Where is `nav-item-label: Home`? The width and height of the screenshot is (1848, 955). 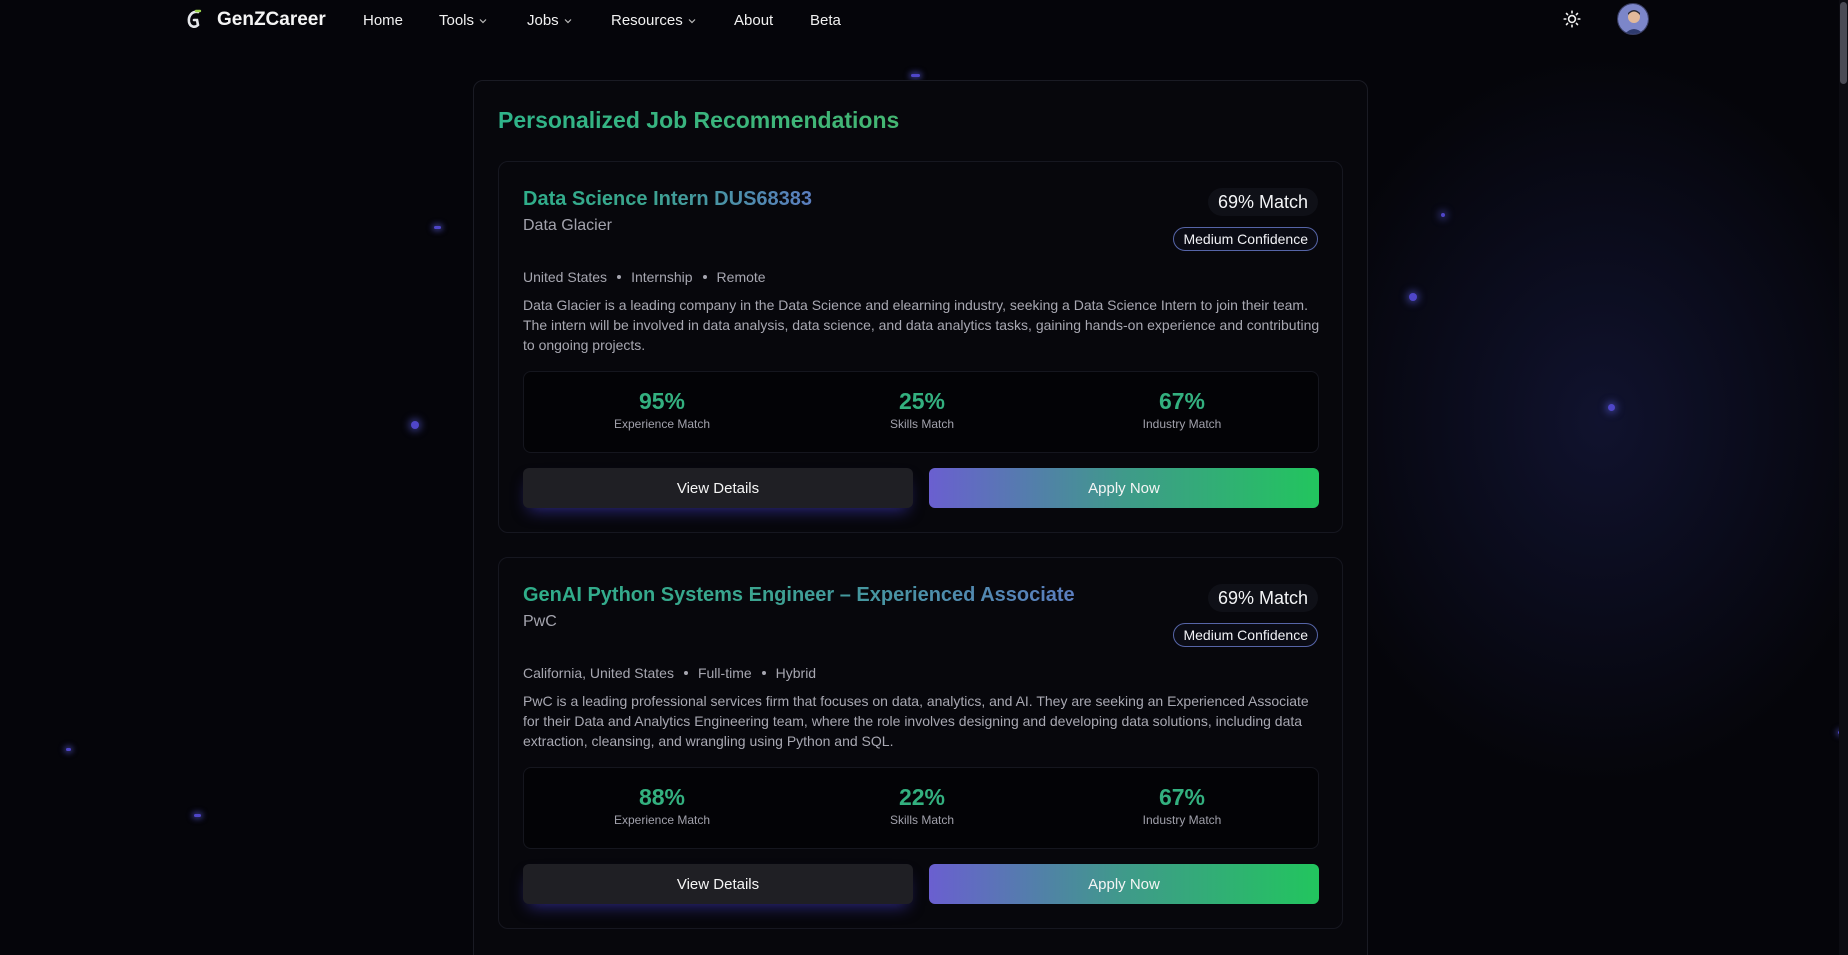 nav-item-label: Home is located at coordinates (383, 20).